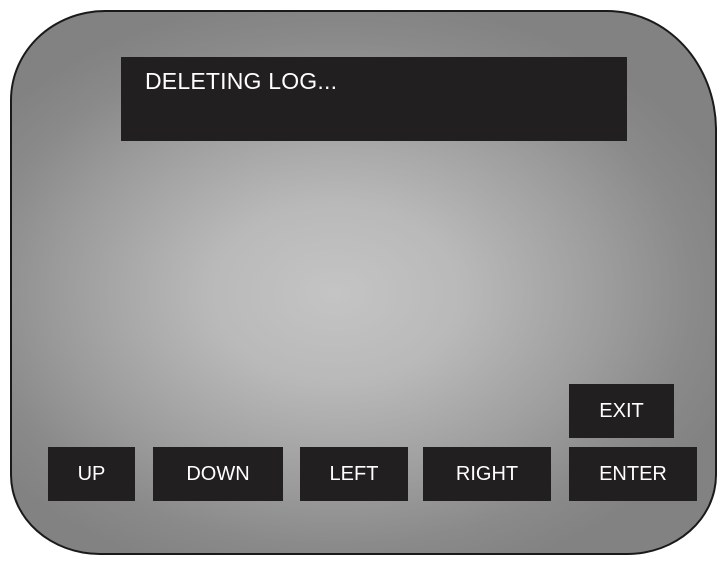 Image resolution: width=722 pixels, height=561 pixels. Describe the element at coordinates (633, 474) in the screenshot. I see `enter-button: ENTER` at that location.